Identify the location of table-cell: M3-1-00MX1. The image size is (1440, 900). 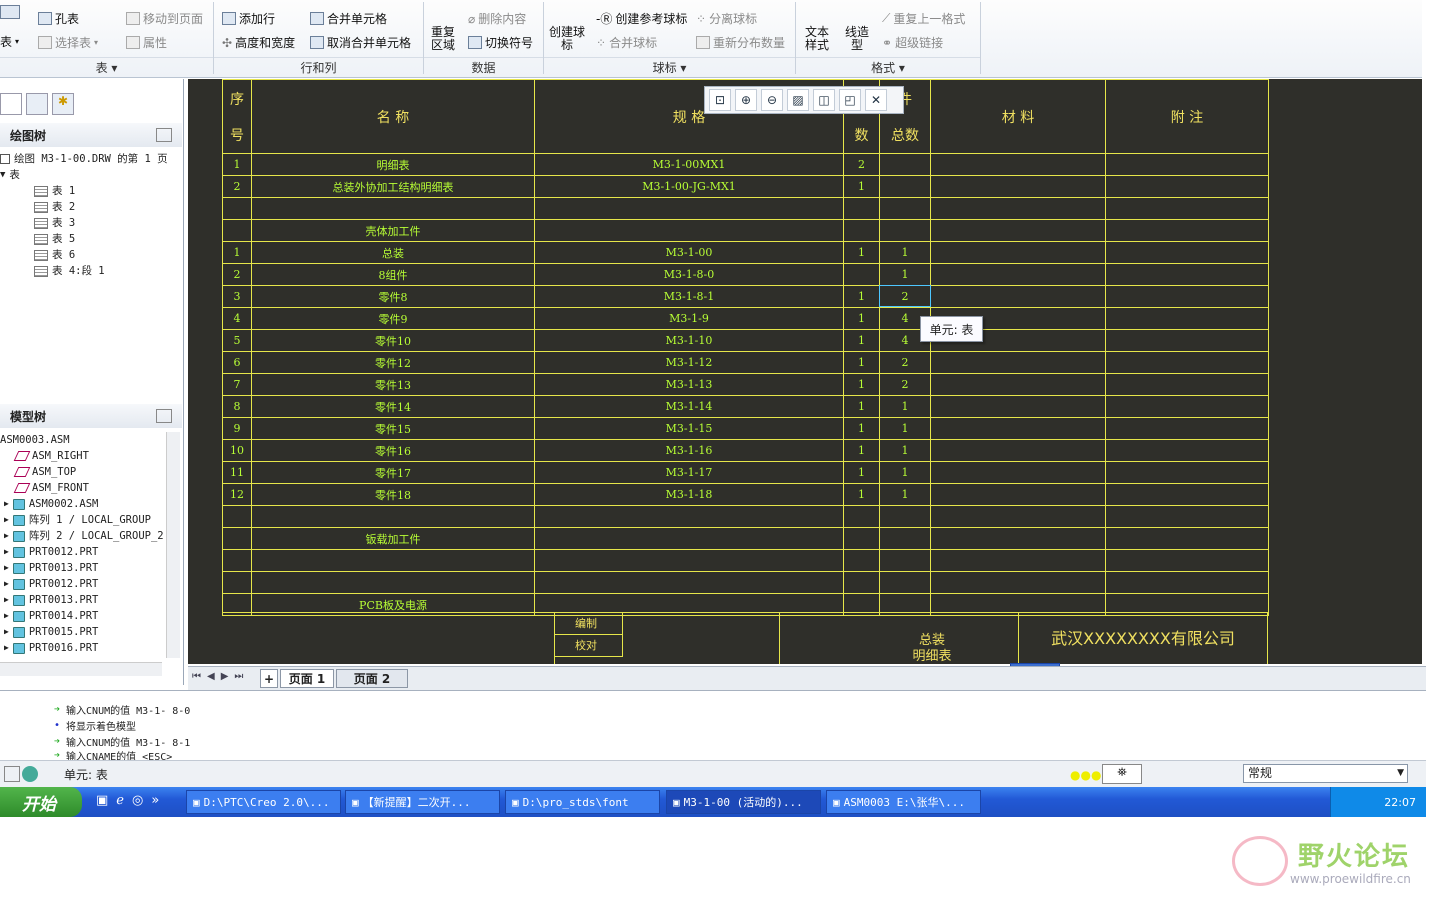
(689, 164).